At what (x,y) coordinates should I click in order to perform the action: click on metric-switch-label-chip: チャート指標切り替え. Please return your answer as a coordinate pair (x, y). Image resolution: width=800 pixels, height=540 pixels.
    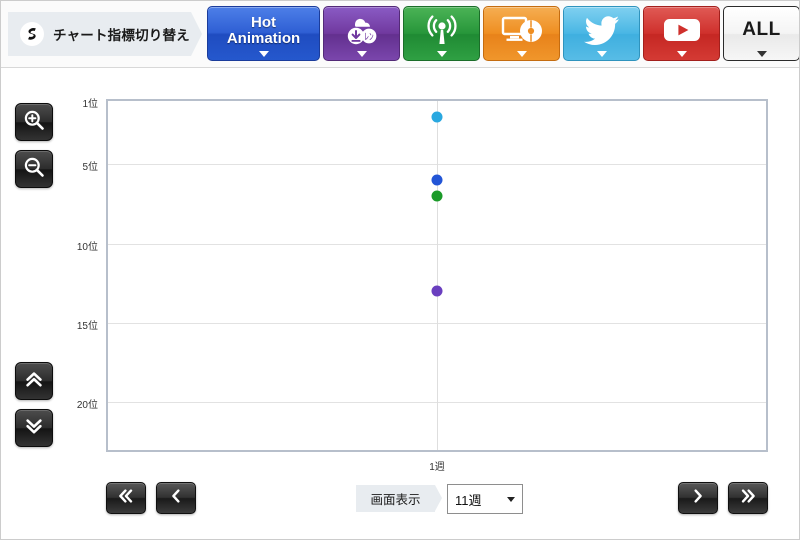
    Looking at the image, I should click on (105, 34).